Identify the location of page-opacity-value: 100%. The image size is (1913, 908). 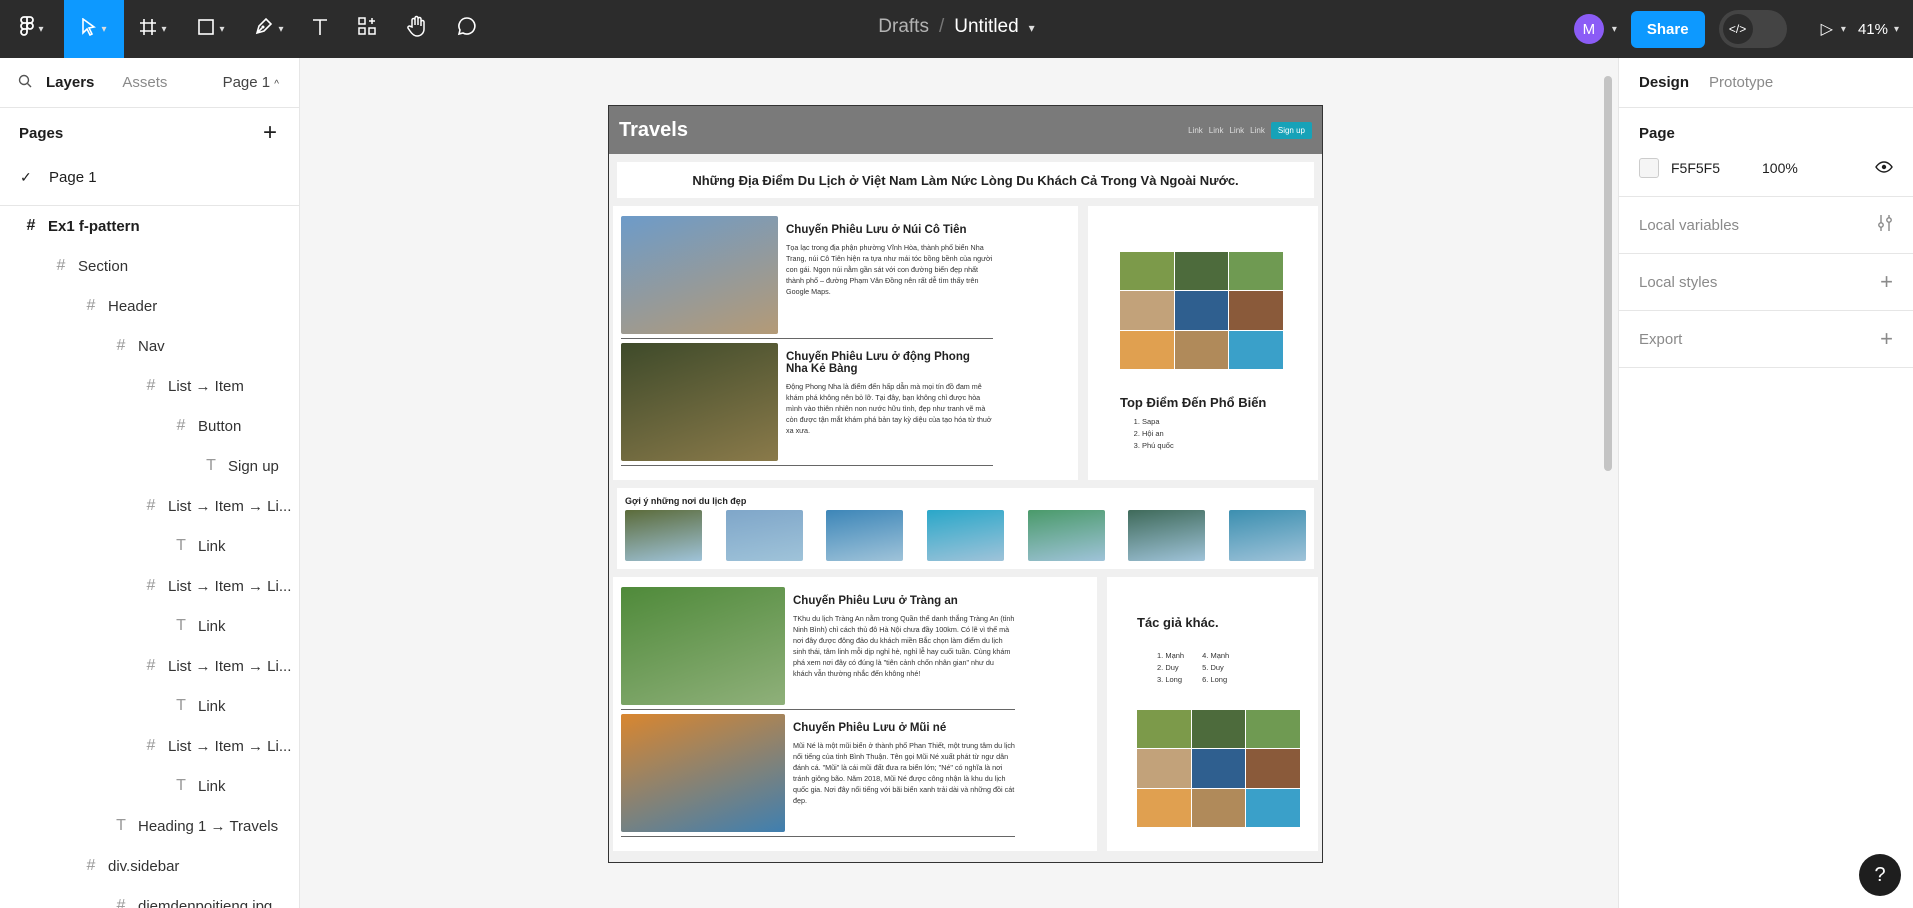
(1780, 168).